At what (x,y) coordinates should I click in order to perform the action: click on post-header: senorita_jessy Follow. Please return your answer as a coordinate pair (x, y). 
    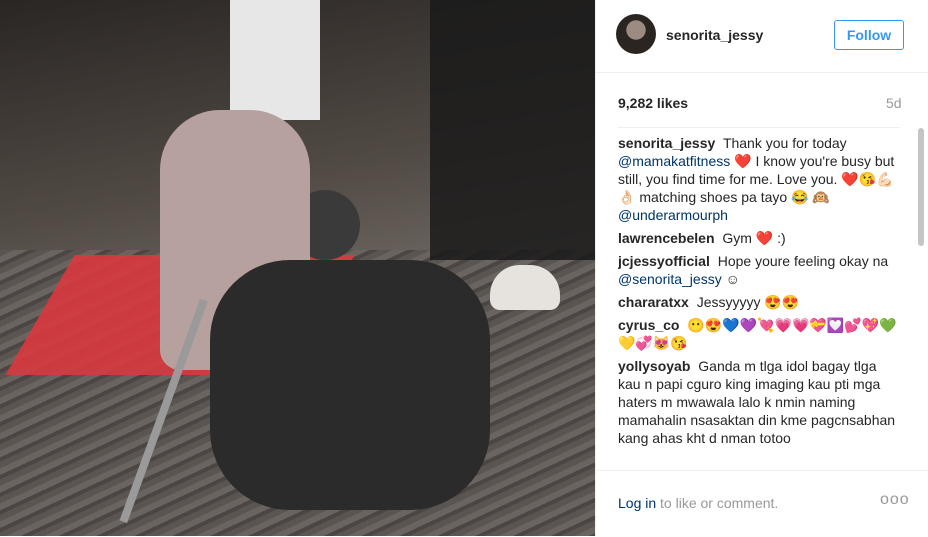
    Looking at the image, I should click on (762, 36).